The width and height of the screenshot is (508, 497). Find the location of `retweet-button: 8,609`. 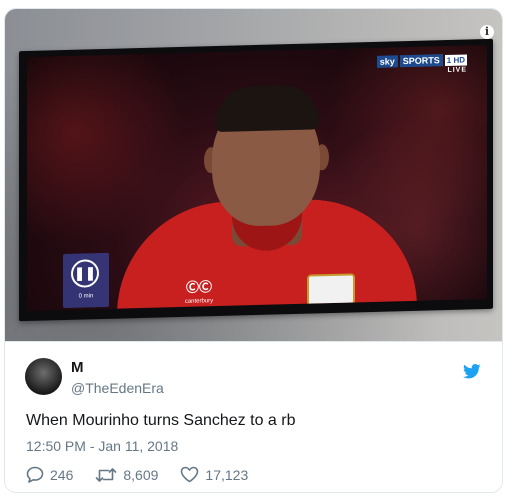

retweet-button: 8,609 is located at coordinates (126, 475).